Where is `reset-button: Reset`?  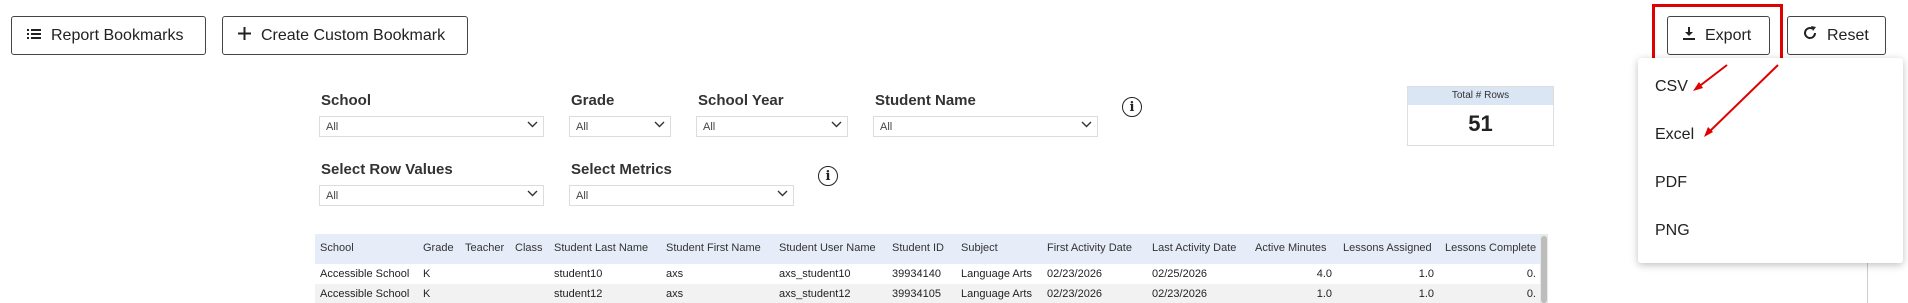 reset-button: Reset is located at coordinates (1836, 35).